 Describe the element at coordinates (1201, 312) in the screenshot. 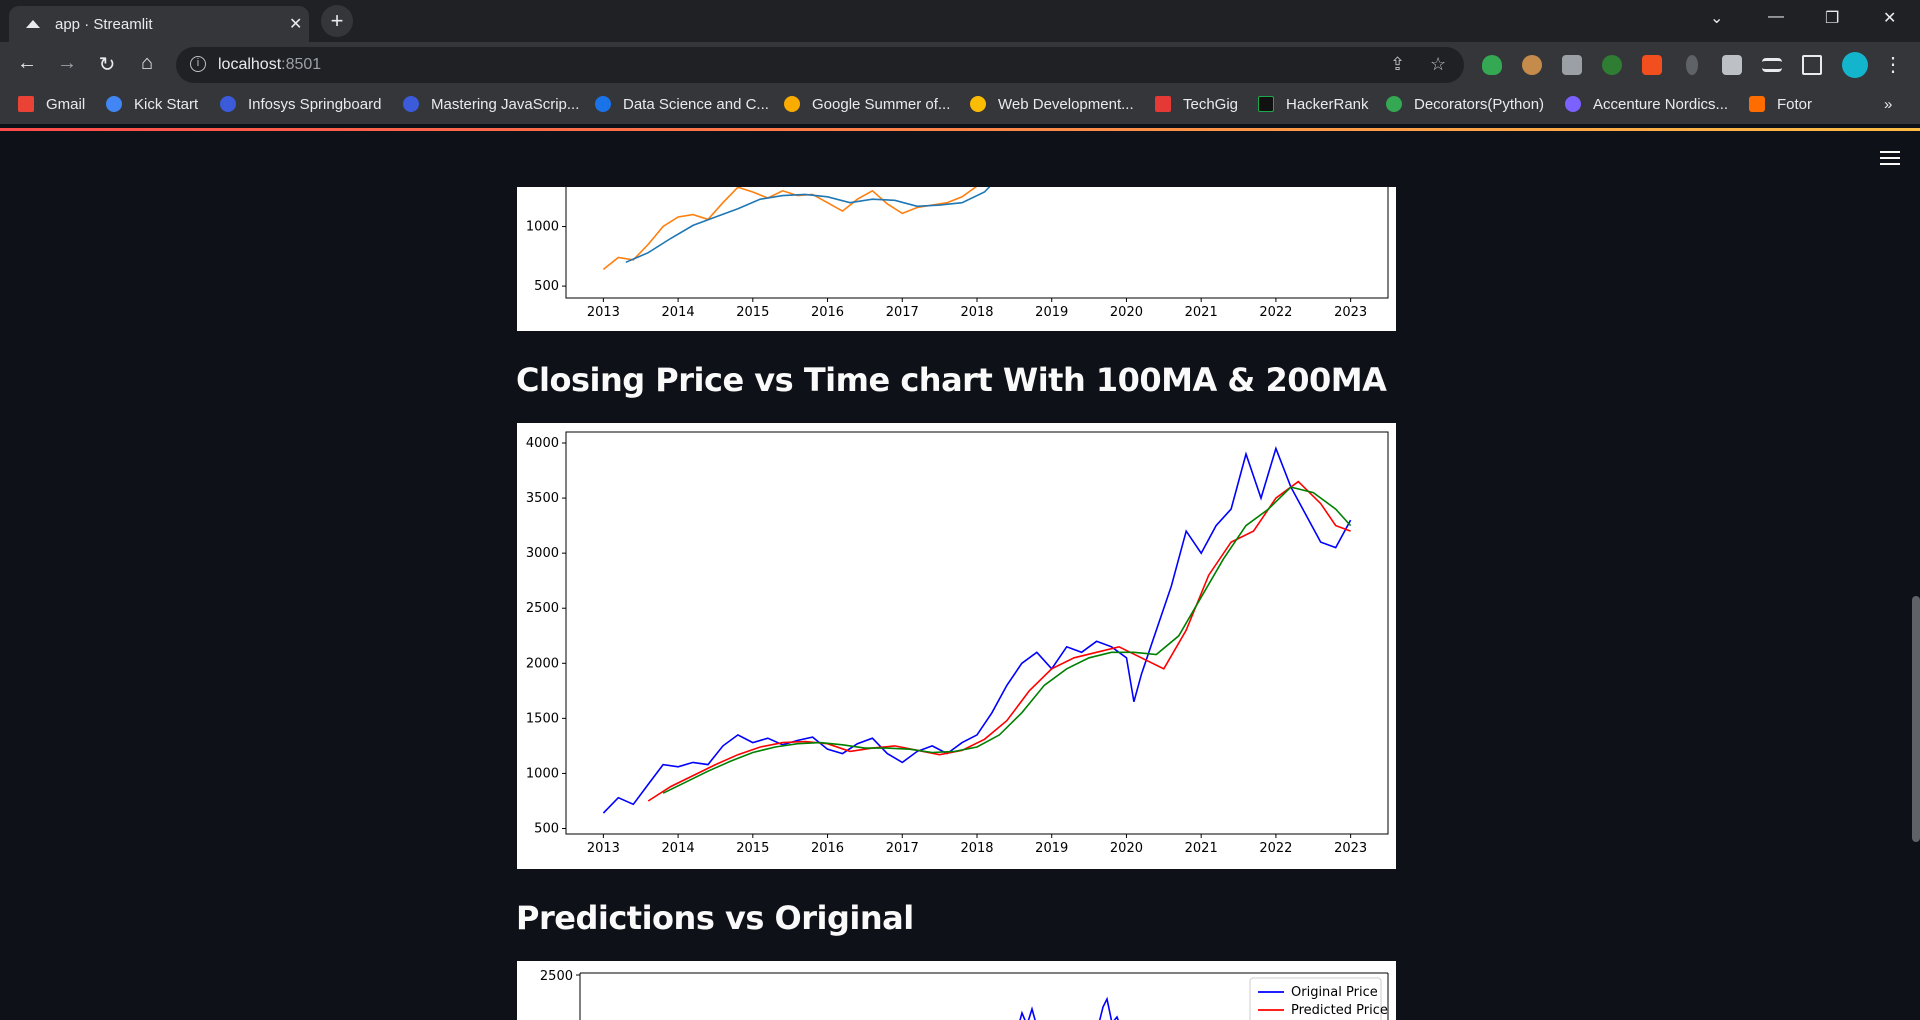

I see `x-tick-label: 2021` at that location.